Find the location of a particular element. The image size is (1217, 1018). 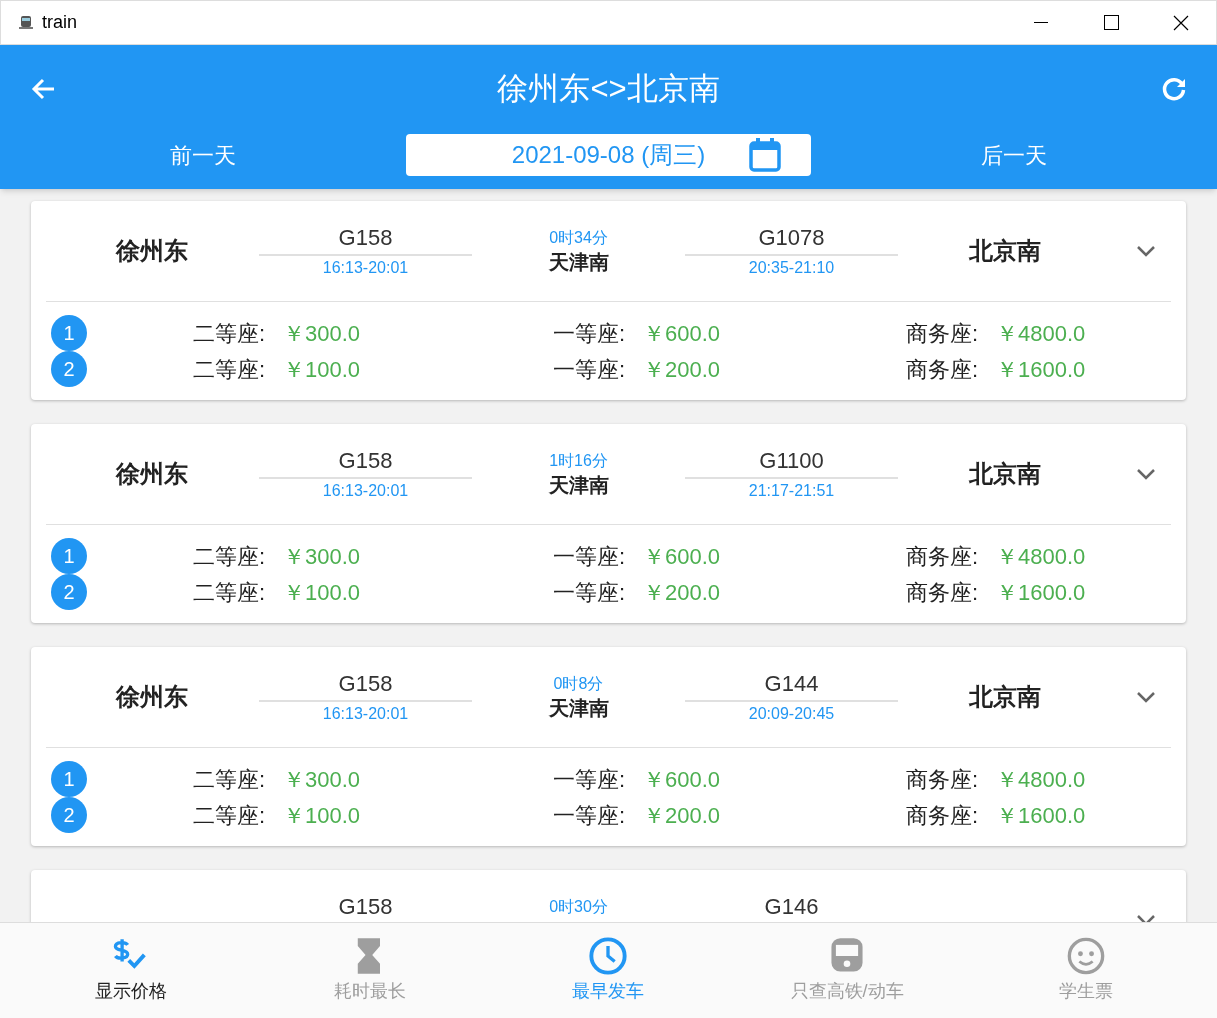

train-number: G1100 is located at coordinates (791, 462).